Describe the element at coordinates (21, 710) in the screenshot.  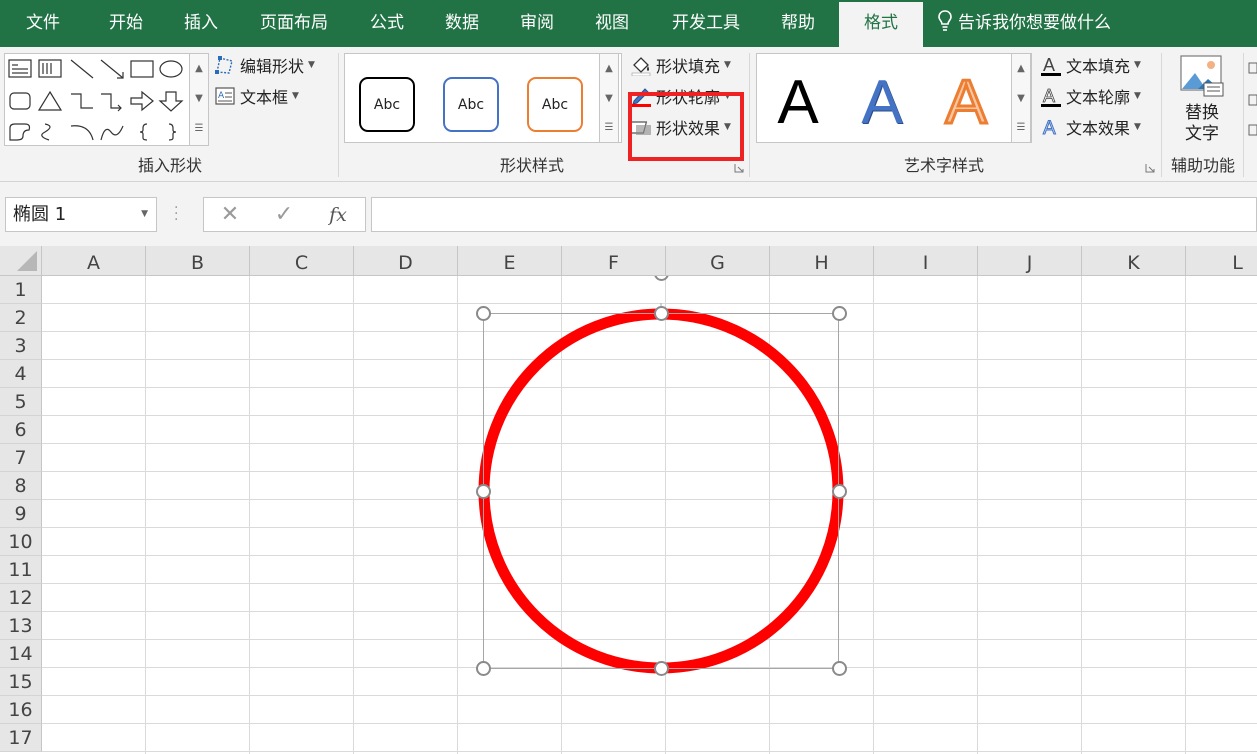
I see `row-header-16: 16` at that location.